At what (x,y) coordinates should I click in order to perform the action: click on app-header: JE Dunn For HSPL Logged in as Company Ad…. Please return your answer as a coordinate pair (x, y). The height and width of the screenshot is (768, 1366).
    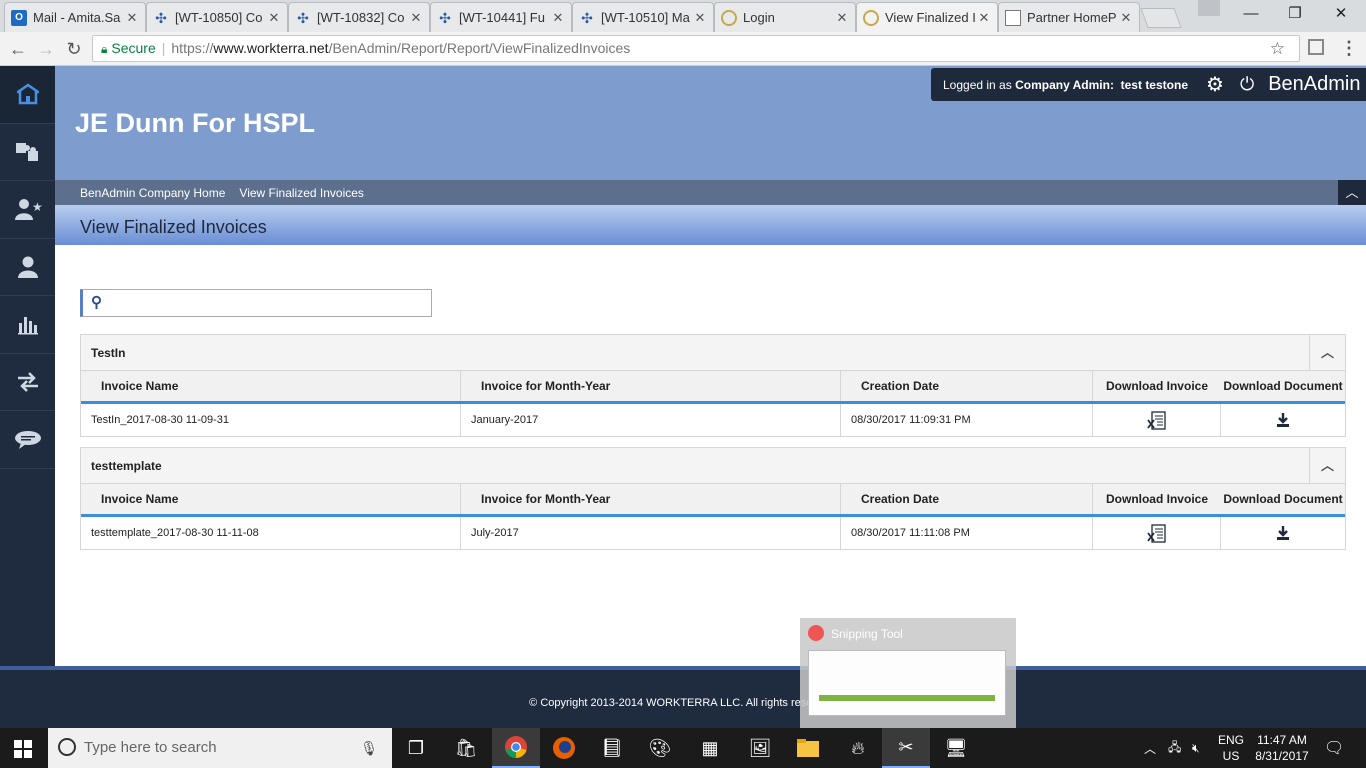
    Looking at the image, I should click on (710, 123).